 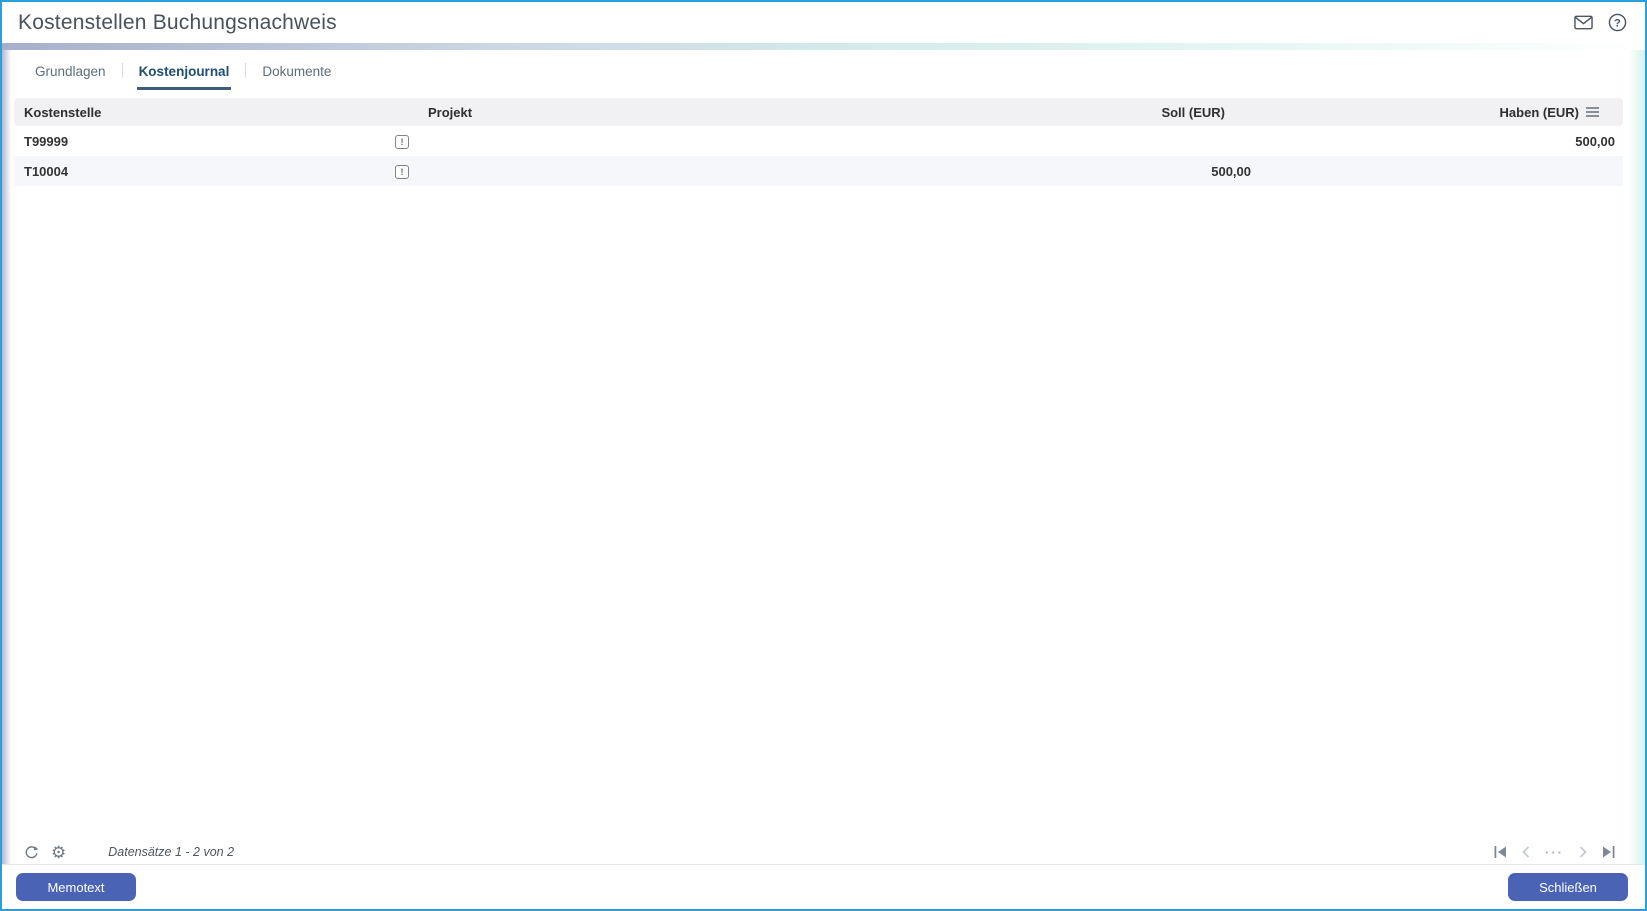 What do you see at coordinates (171, 852) in the screenshot?
I see `records-count-text: Datensätze 1 - 2 von 2` at bounding box center [171, 852].